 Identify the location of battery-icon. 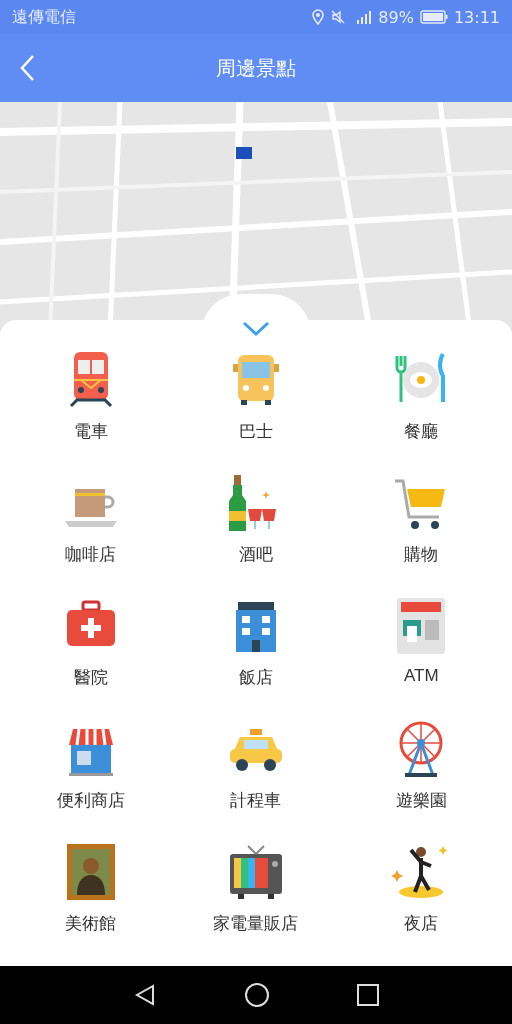
(433, 17).